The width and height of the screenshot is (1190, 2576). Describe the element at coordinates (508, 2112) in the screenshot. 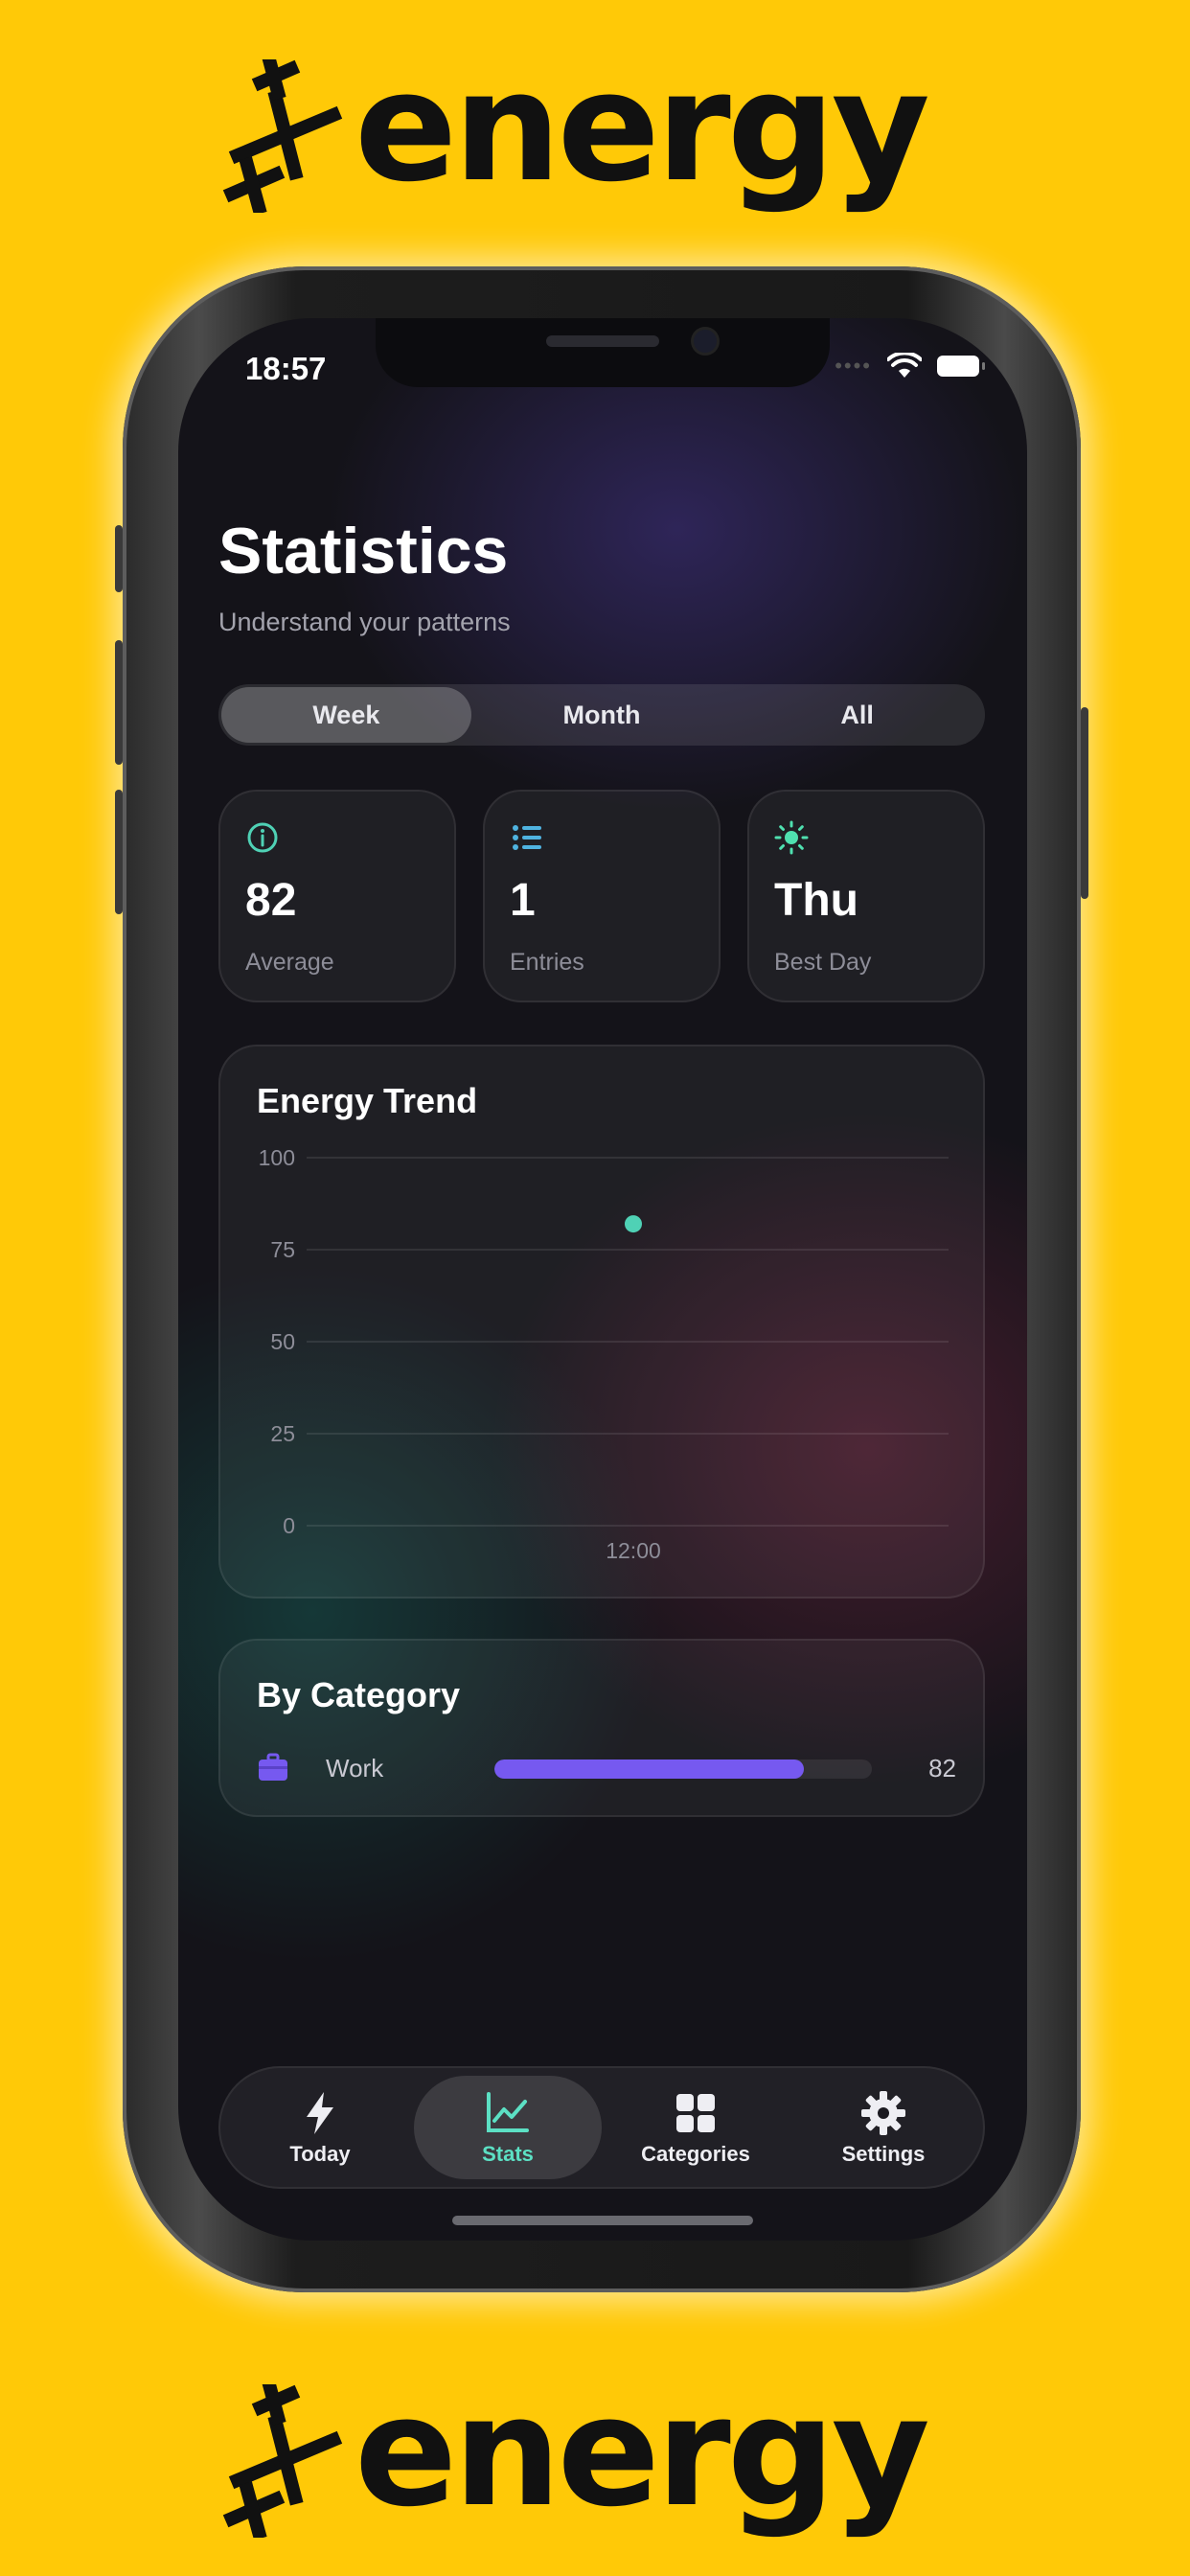

I see `chart-icon` at that location.